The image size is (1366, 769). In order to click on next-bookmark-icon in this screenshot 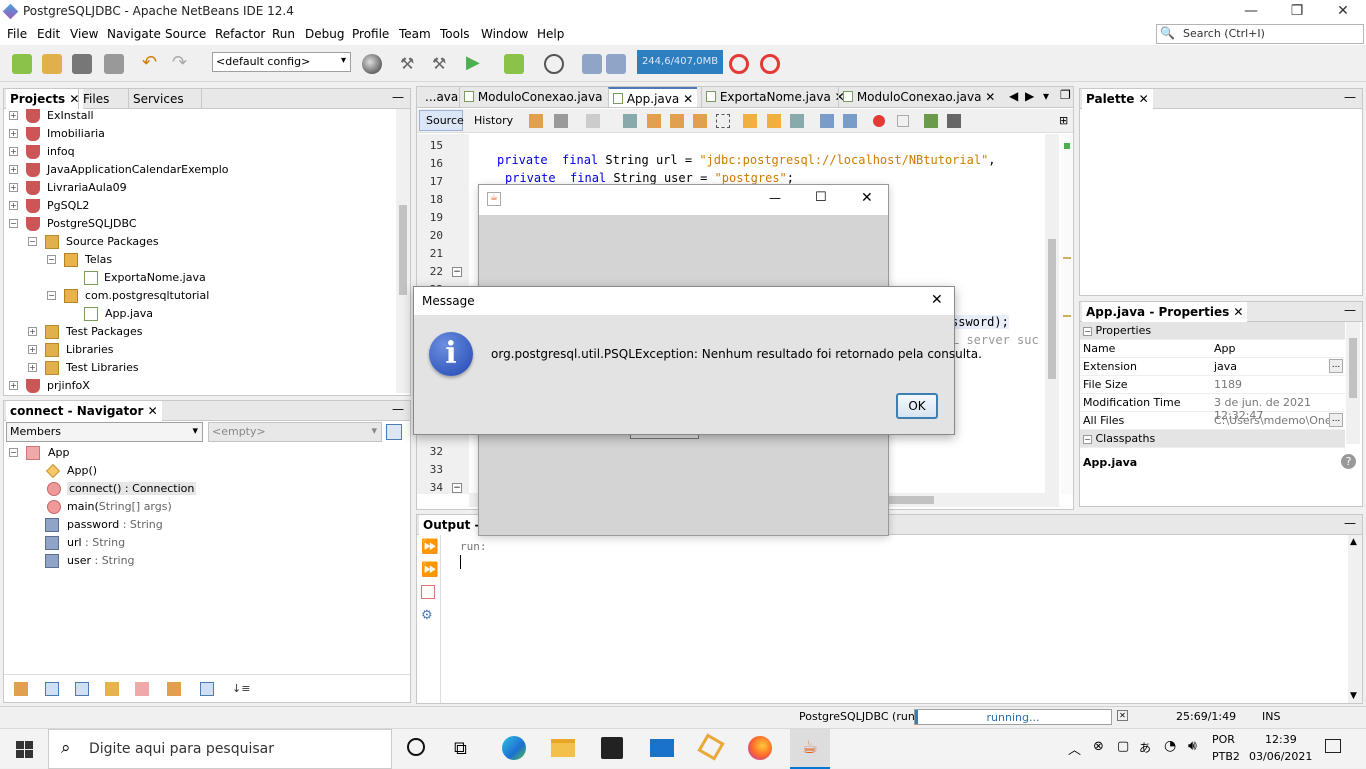, I will do `click(774, 121)`.